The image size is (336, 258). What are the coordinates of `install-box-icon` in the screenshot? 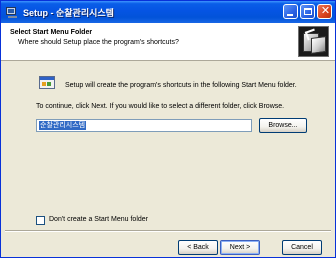 It's located at (313, 41).